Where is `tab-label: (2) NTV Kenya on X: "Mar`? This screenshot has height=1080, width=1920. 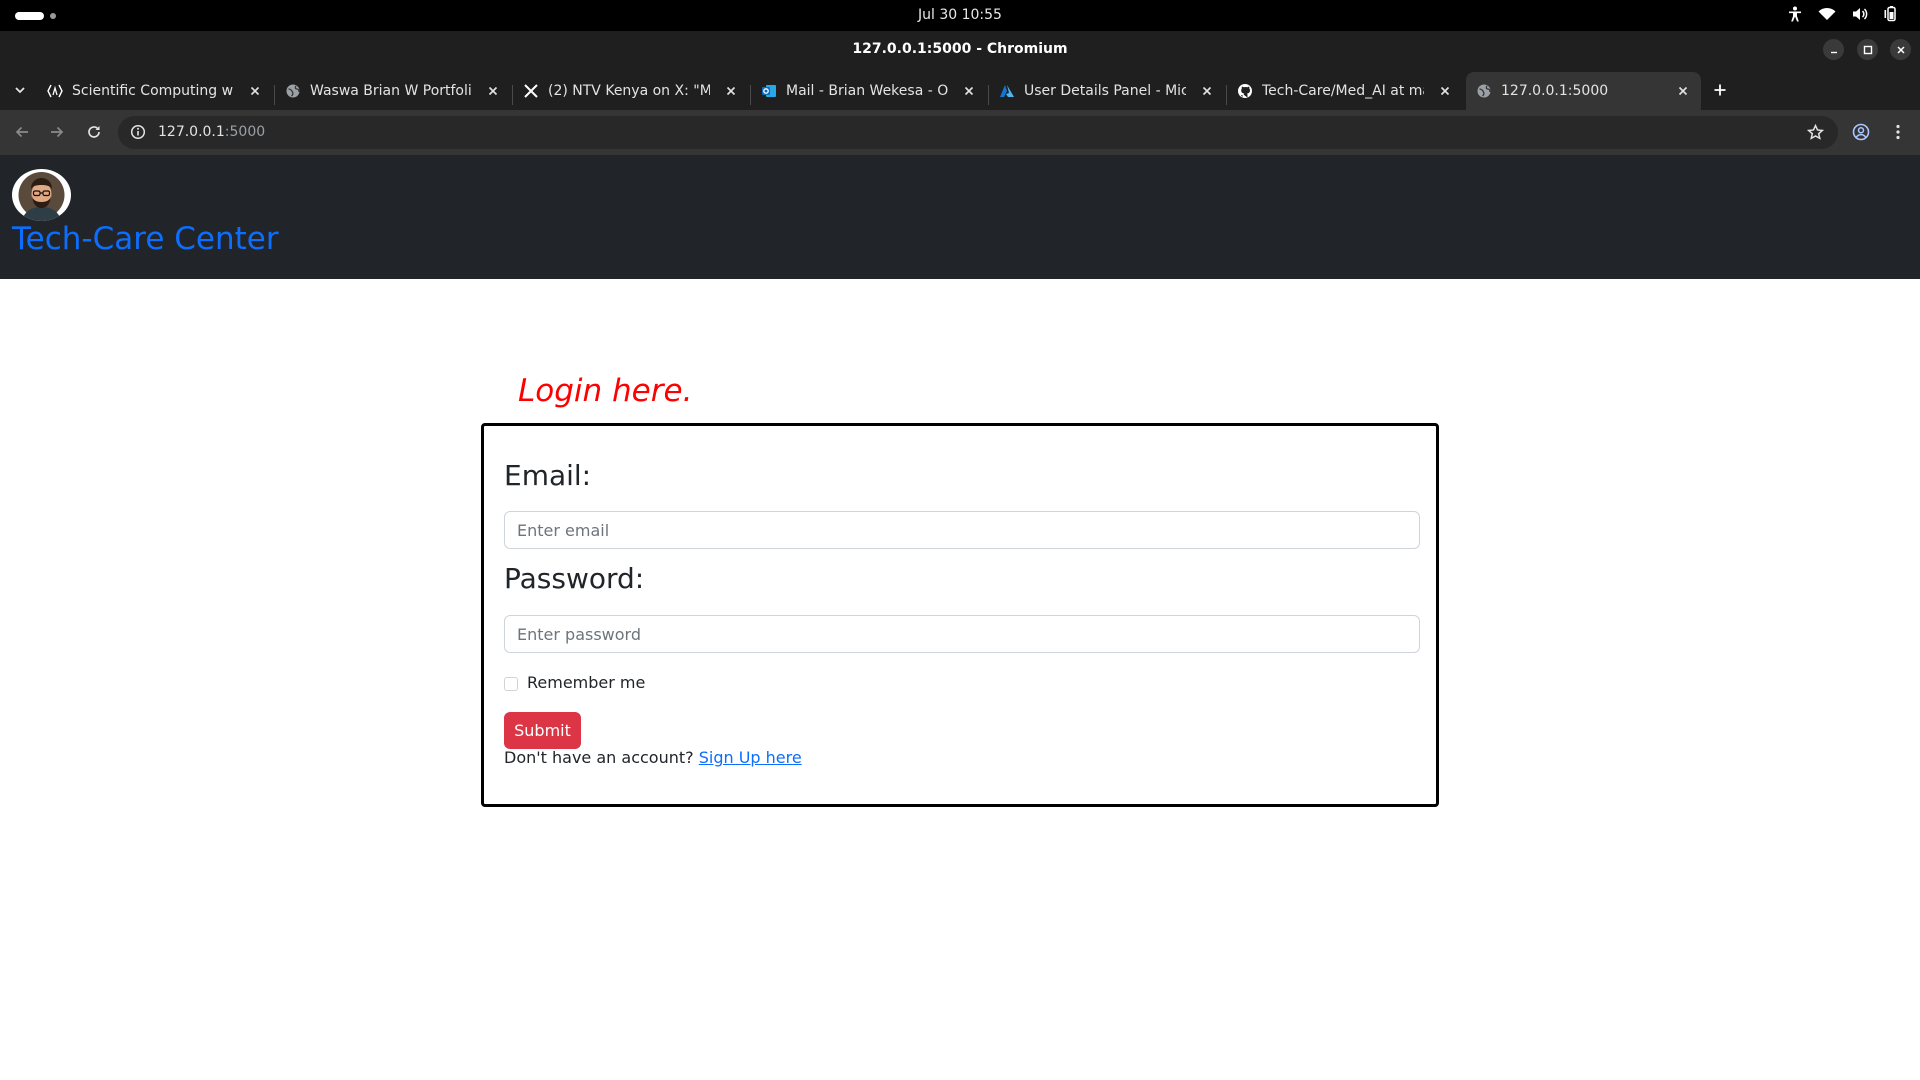
tab-label: (2) NTV Kenya on X: "Mar is located at coordinates (629, 91).